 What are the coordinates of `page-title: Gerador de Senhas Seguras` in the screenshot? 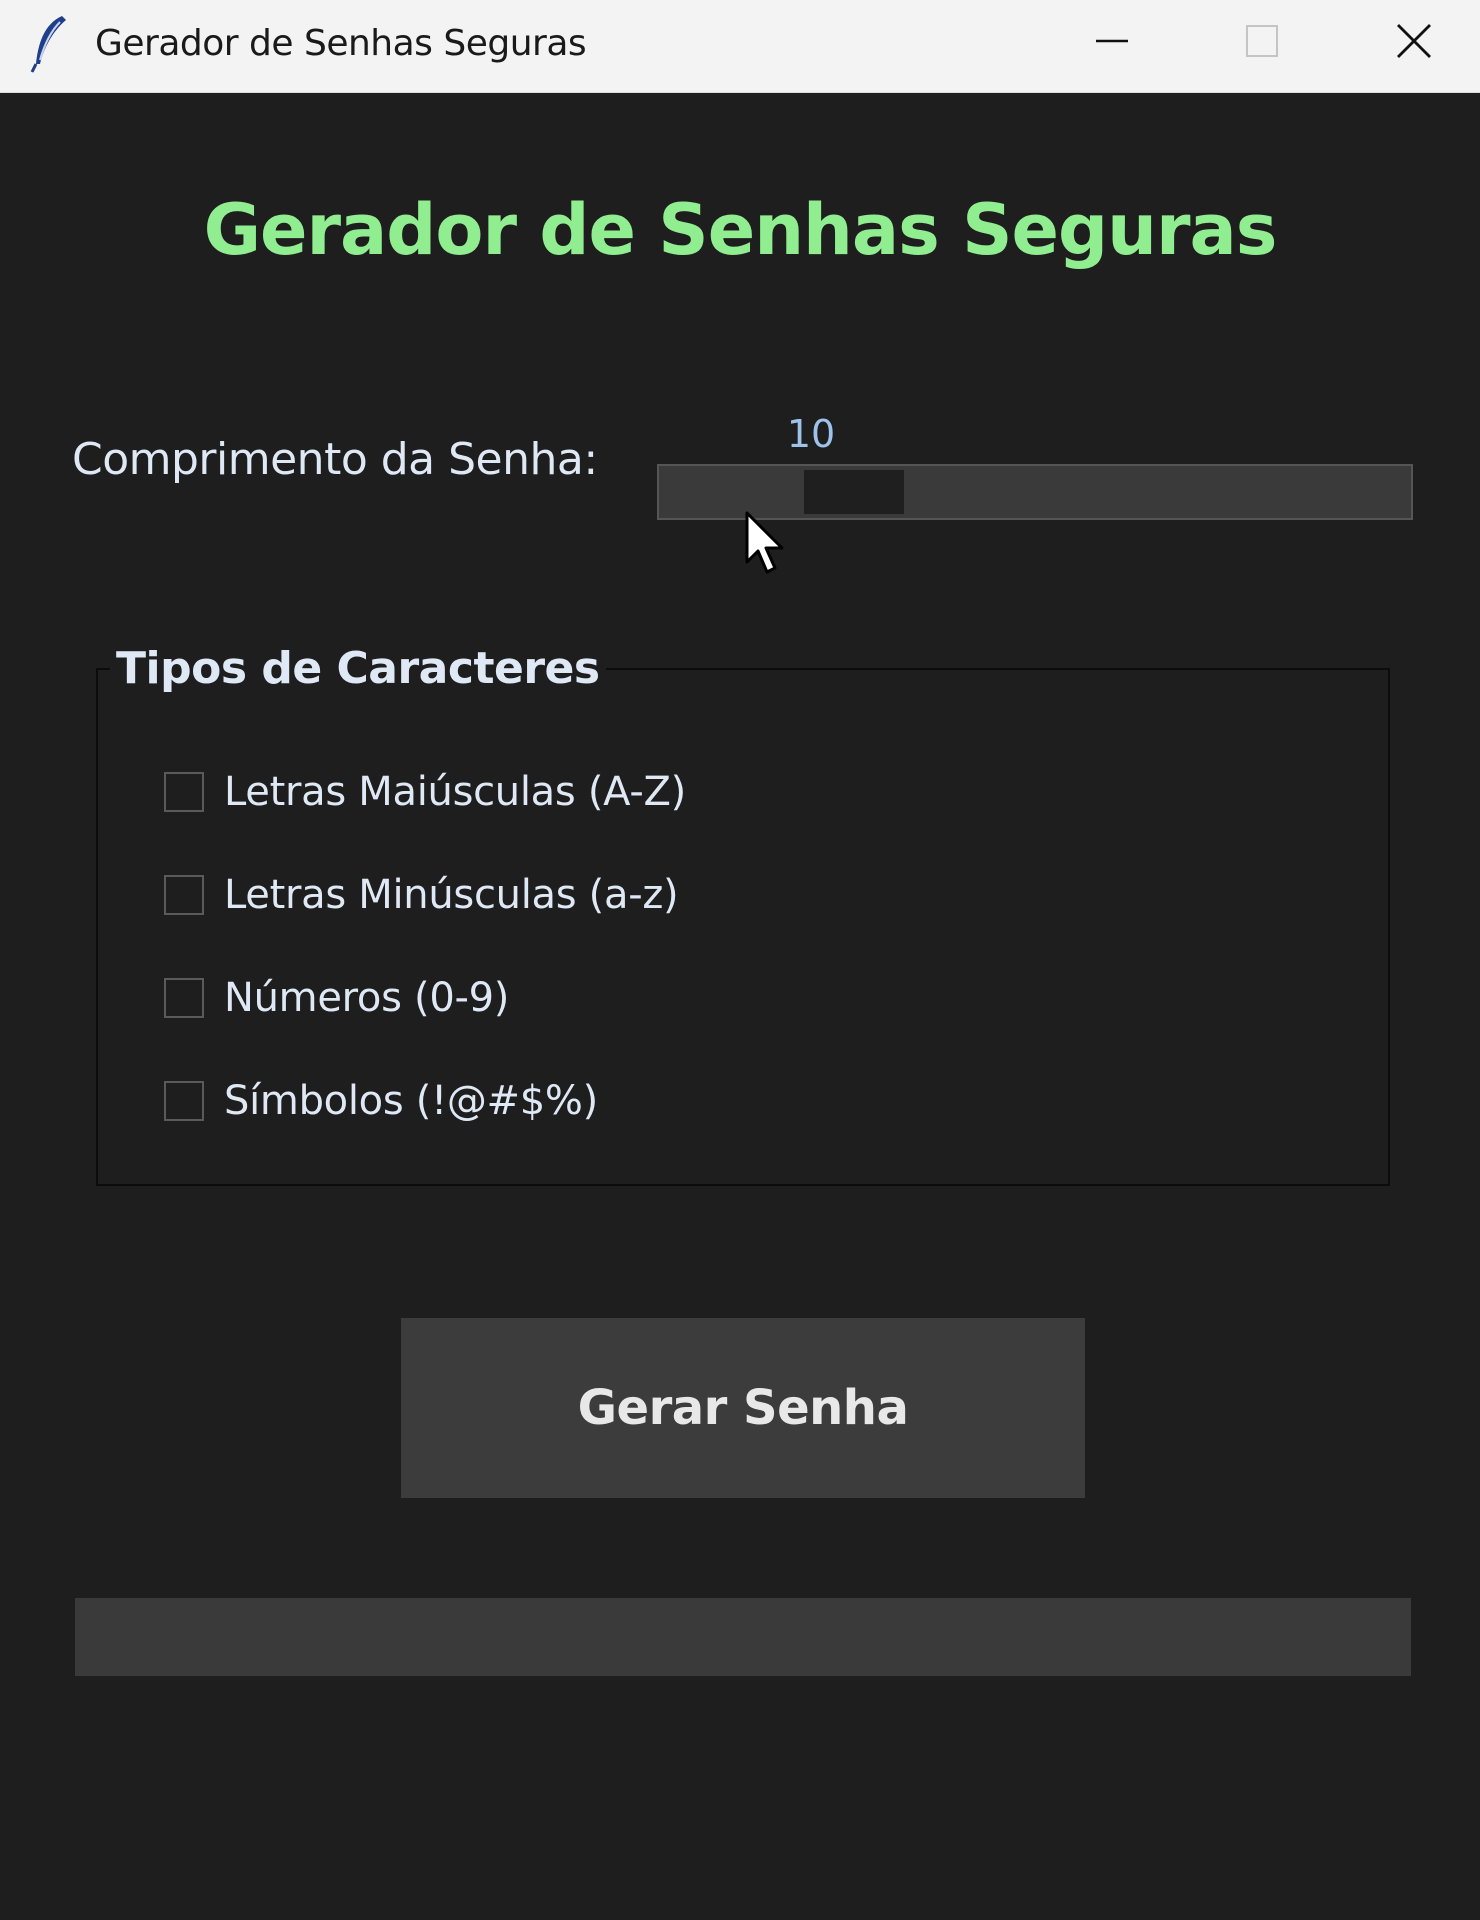 It's located at (740, 230).